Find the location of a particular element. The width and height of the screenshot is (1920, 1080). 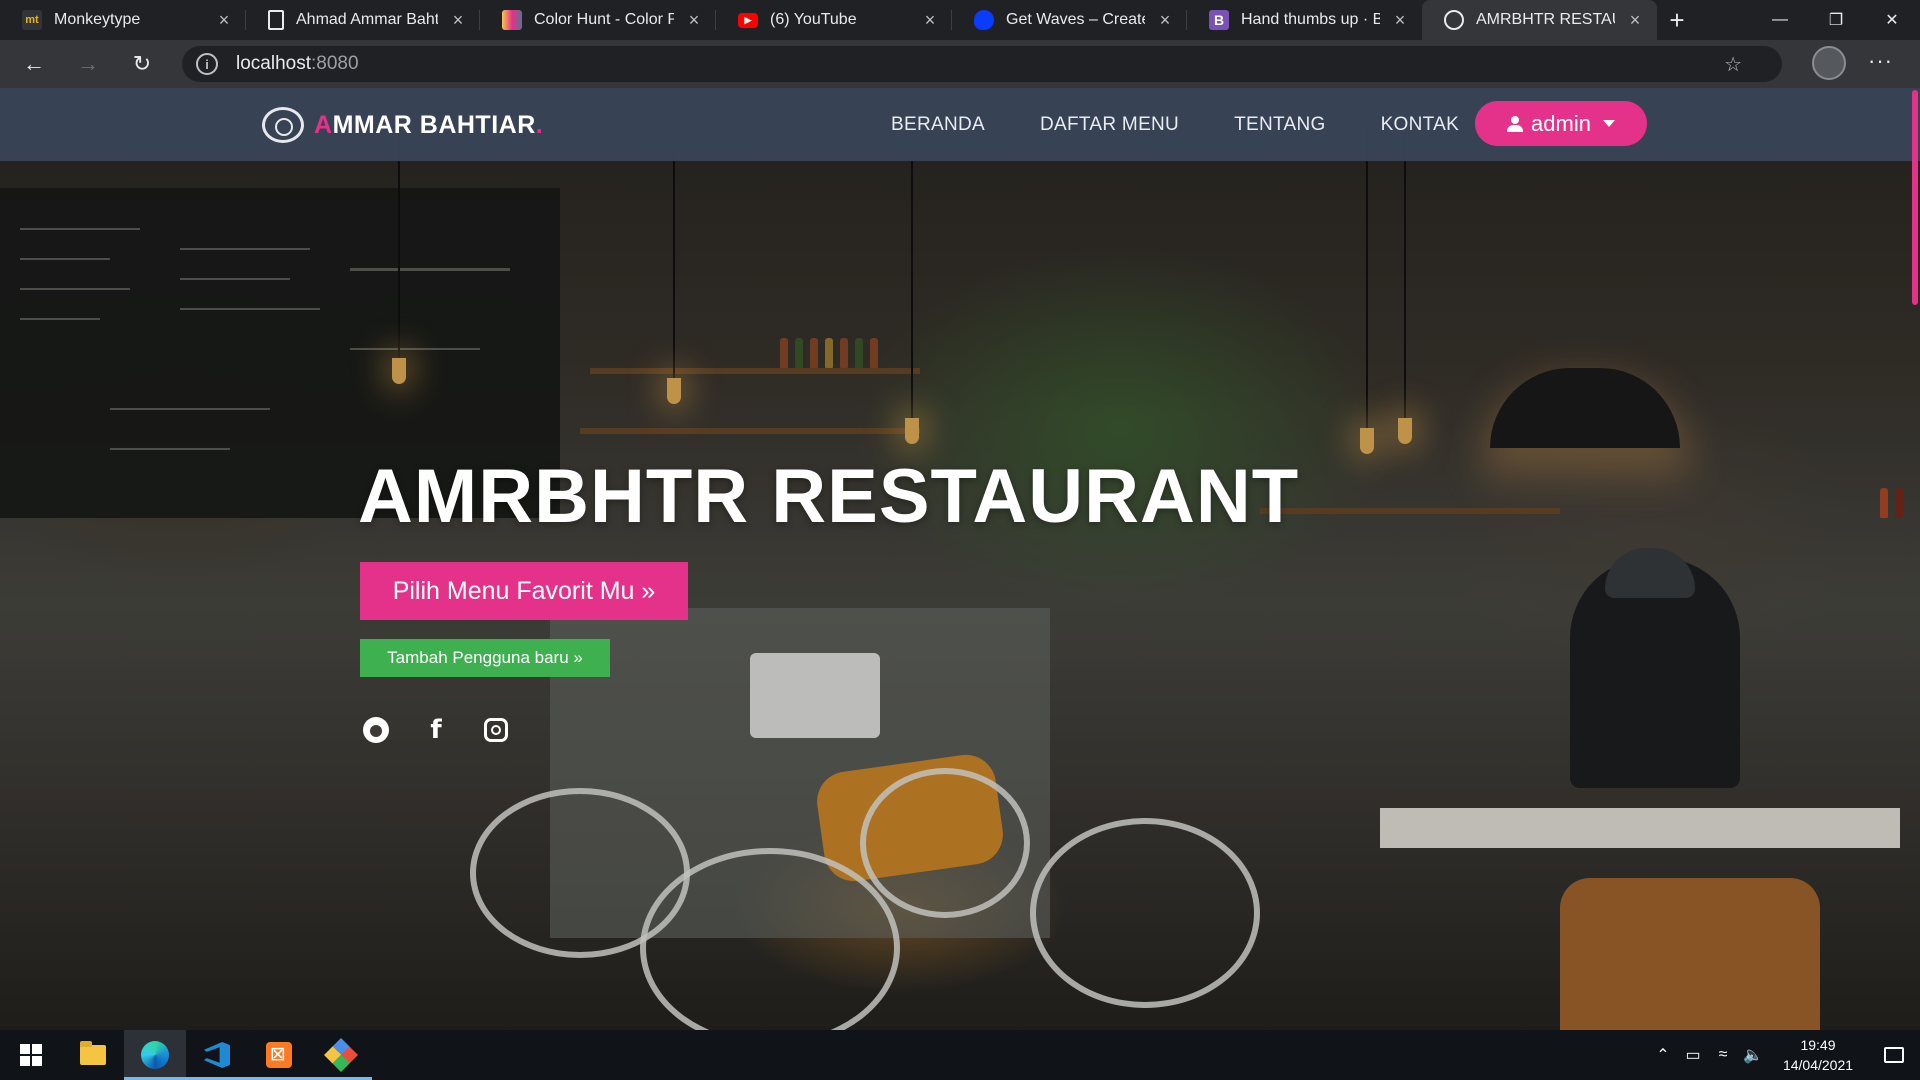

instagram-icon is located at coordinates (496, 730).